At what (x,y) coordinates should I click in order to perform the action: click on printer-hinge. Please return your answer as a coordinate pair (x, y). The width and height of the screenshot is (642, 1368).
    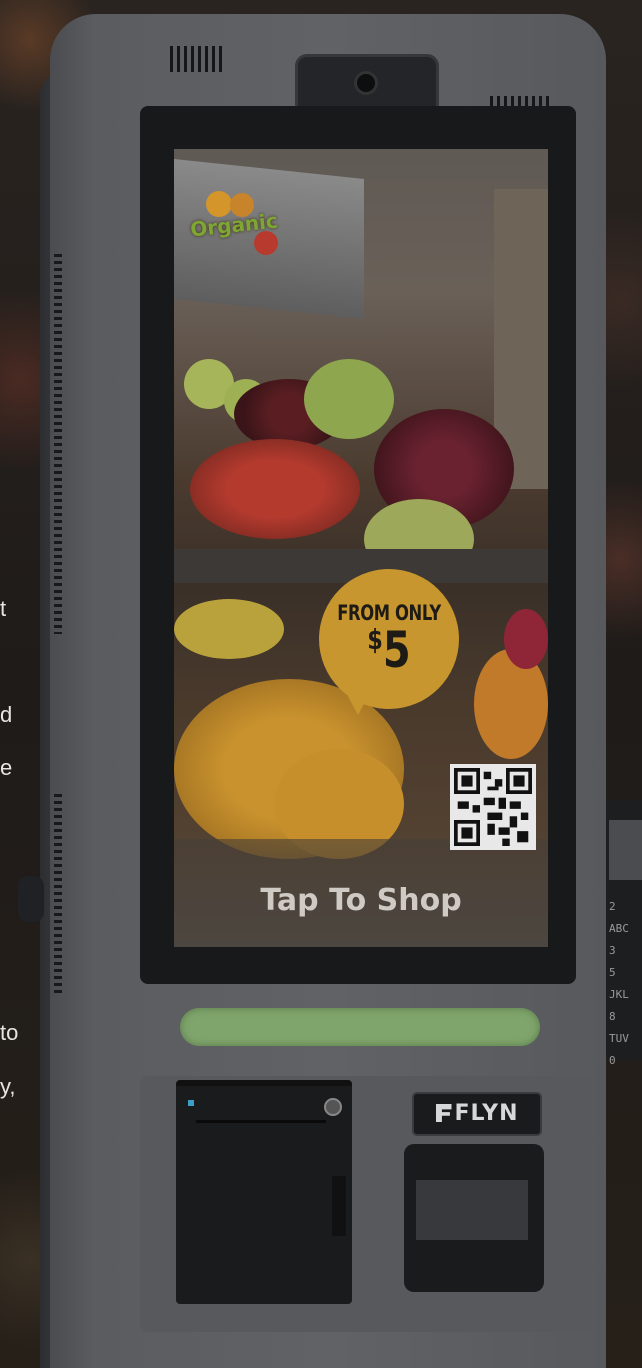
    Looking at the image, I should click on (339, 1206).